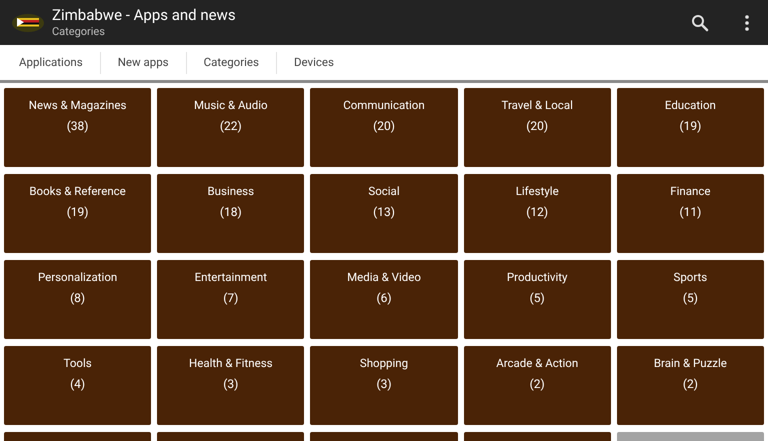 The width and height of the screenshot is (768, 441). I want to click on category-name: News & Magazines, so click(77, 105).